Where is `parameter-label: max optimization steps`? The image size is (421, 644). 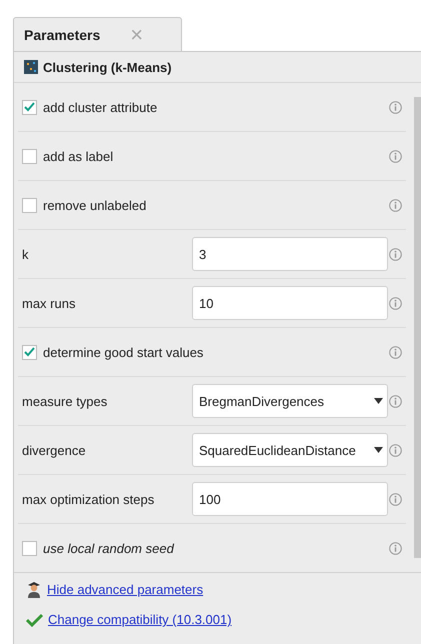
parameter-label: max optimization steps is located at coordinates (88, 499).